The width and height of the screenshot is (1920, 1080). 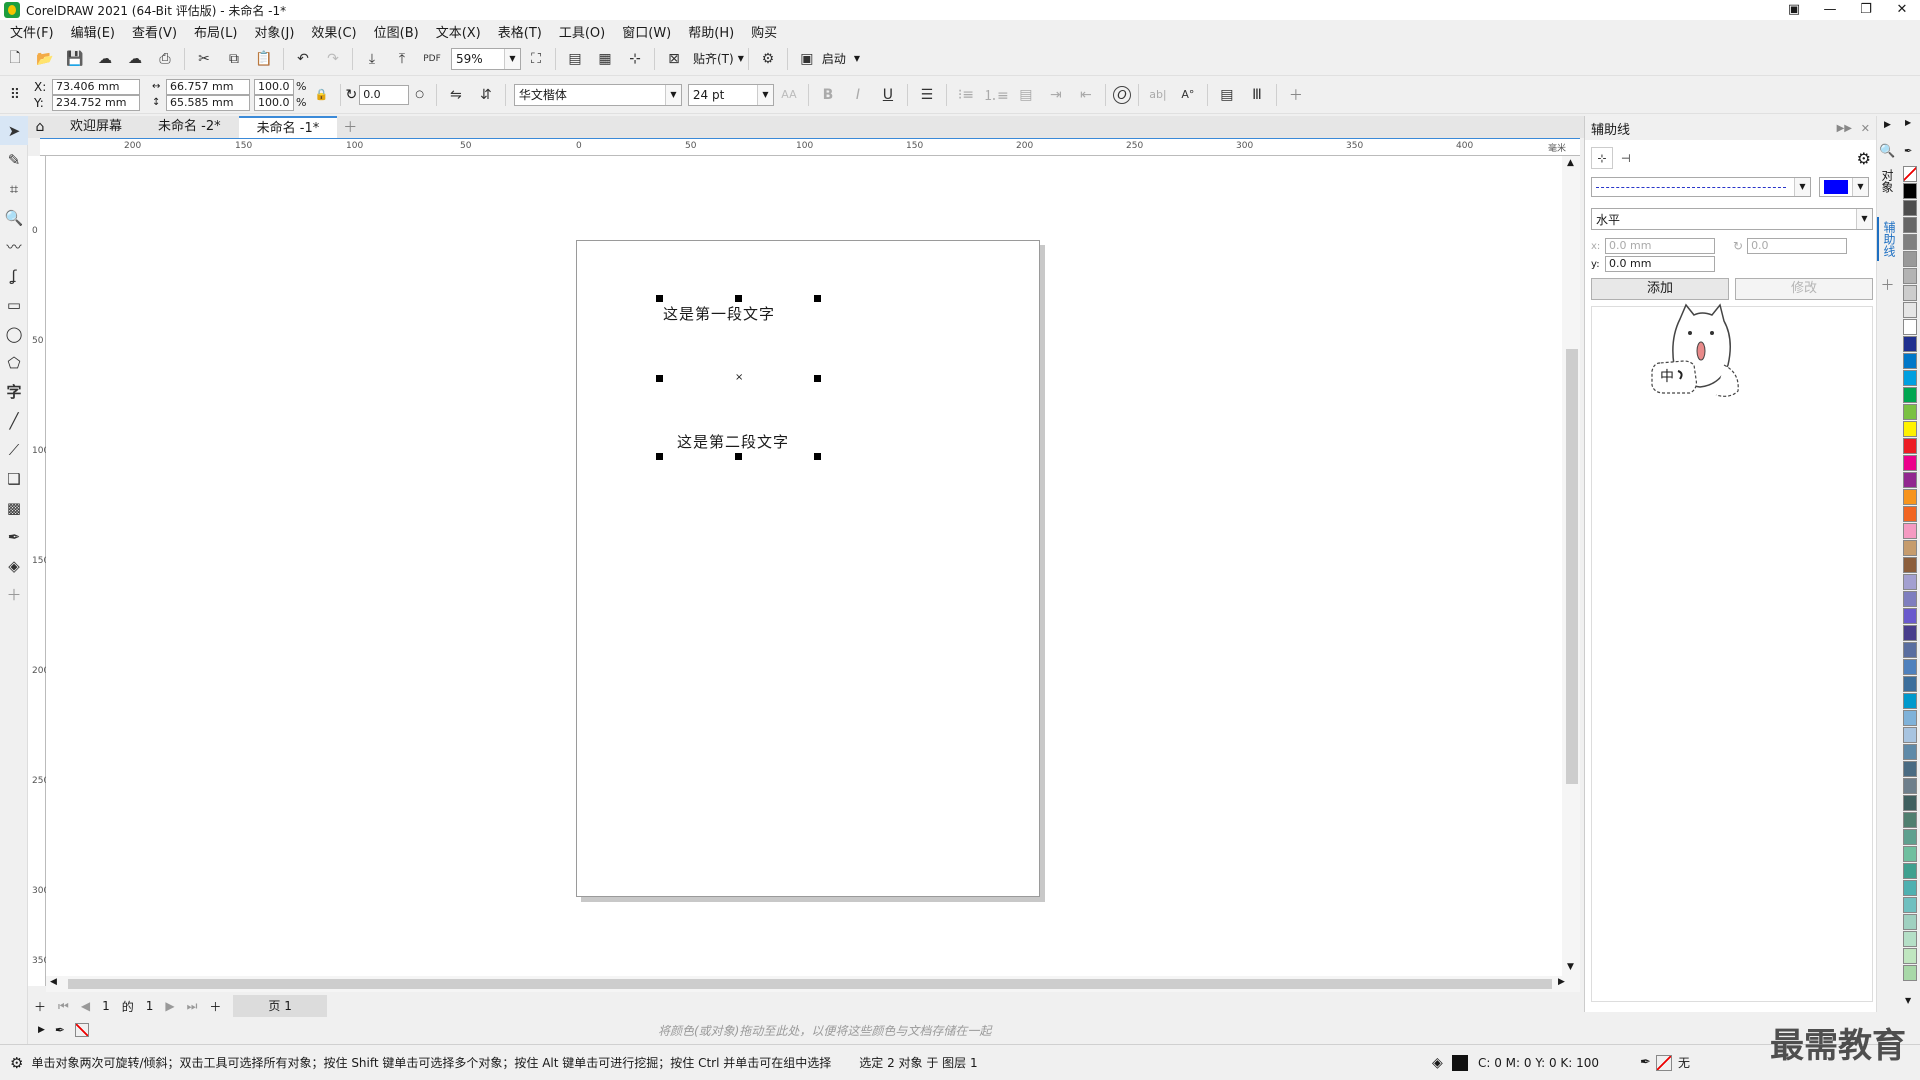 What do you see at coordinates (1844, 128) in the screenshot?
I see `docker-collapse-icon: ▶▶` at bounding box center [1844, 128].